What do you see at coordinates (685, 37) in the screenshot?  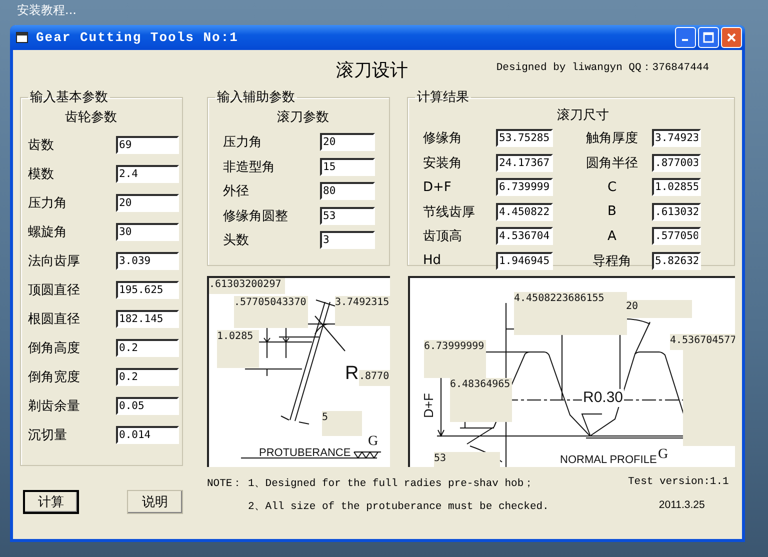 I see `minimize-button` at bounding box center [685, 37].